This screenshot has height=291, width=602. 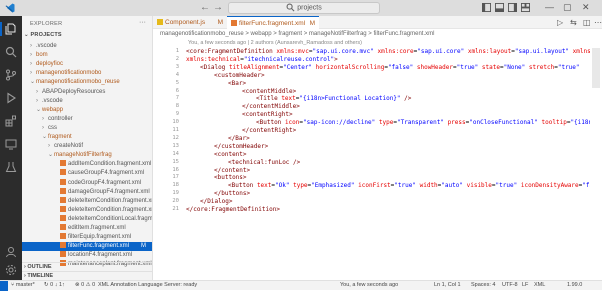 What do you see at coordinates (11, 121) in the screenshot?
I see `extensions-icon` at bounding box center [11, 121].